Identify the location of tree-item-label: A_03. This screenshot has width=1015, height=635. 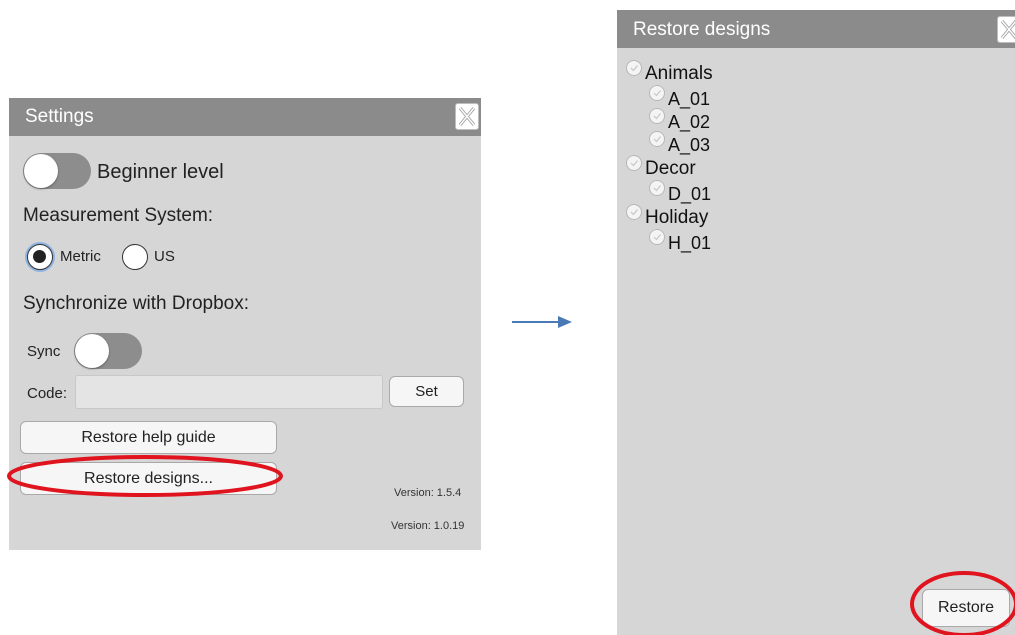
(689, 144).